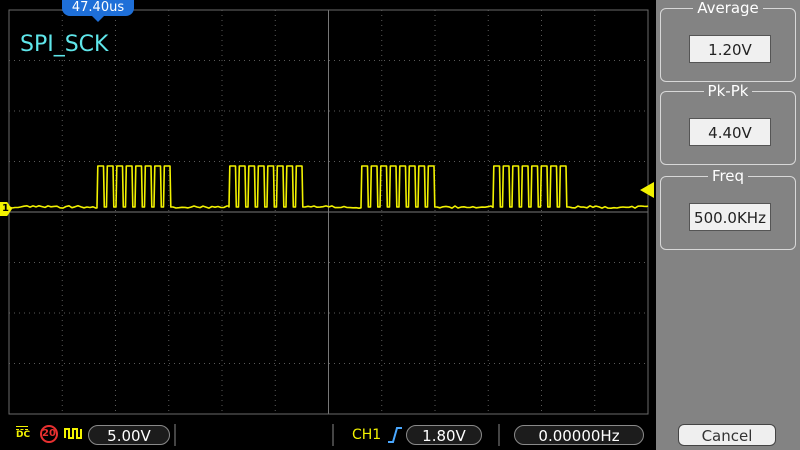  Describe the element at coordinates (23, 435) in the screenshot. I see `coupling-label: DC` at that location.